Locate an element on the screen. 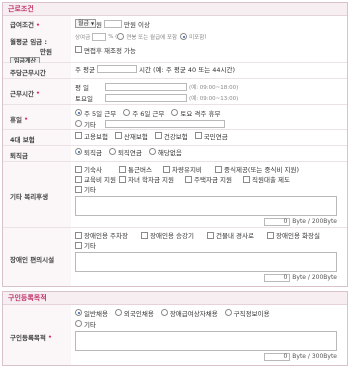 This screenshot has height=368, width=350. facility-option: 건물내 경사로 is located at coordinates (237, 235).